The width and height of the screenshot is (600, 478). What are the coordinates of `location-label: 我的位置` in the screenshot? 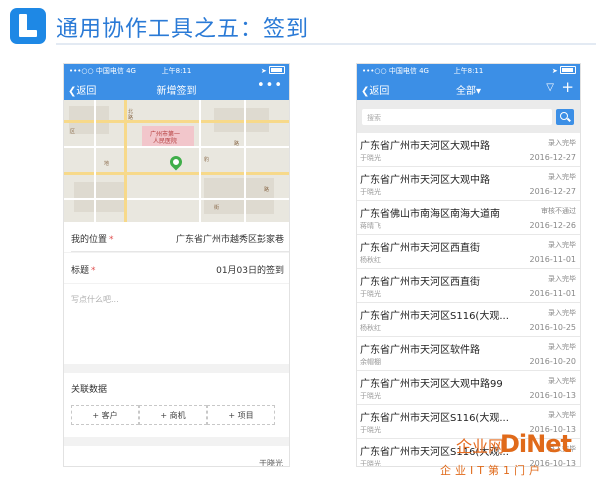 It's located at (89, 240).